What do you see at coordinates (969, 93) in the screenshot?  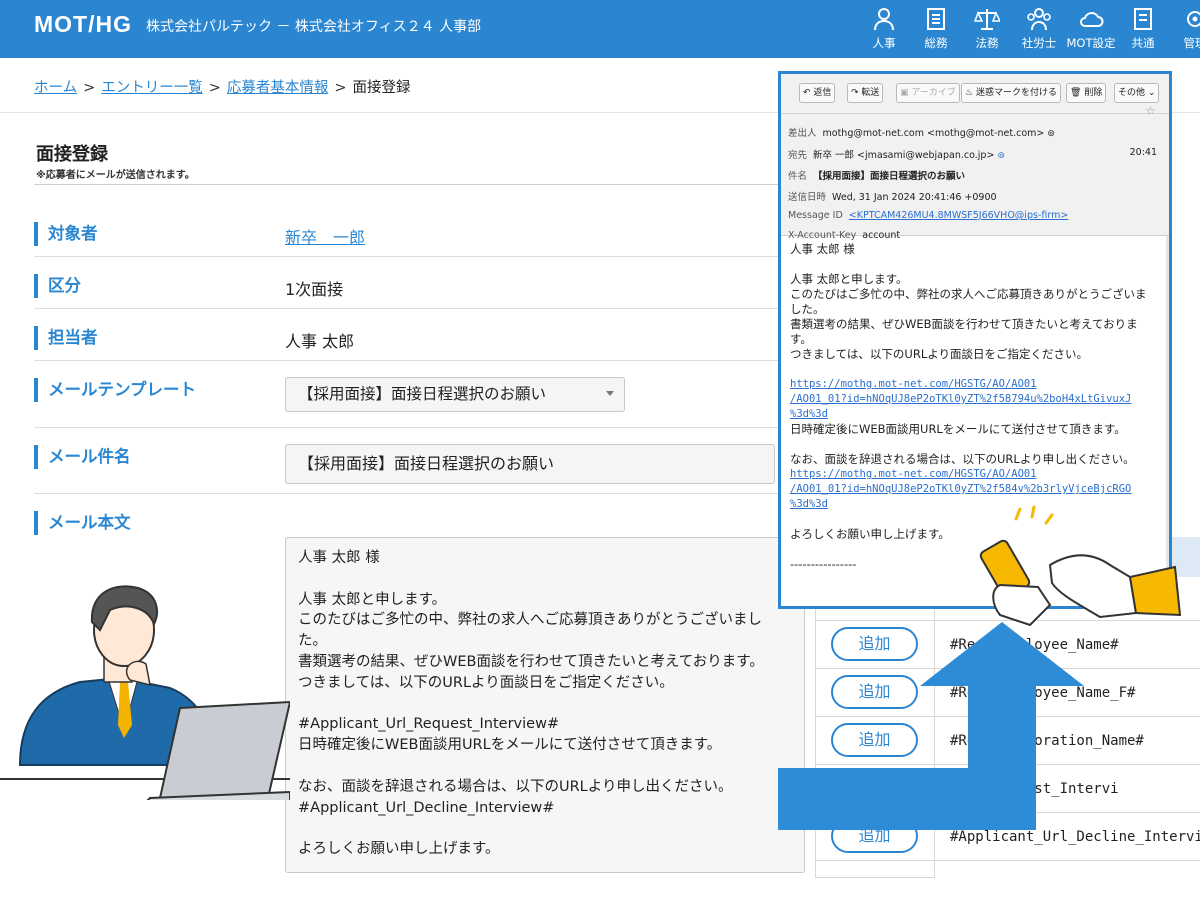 I see `flame-icon: ♨` at bounding box center [969, 93].